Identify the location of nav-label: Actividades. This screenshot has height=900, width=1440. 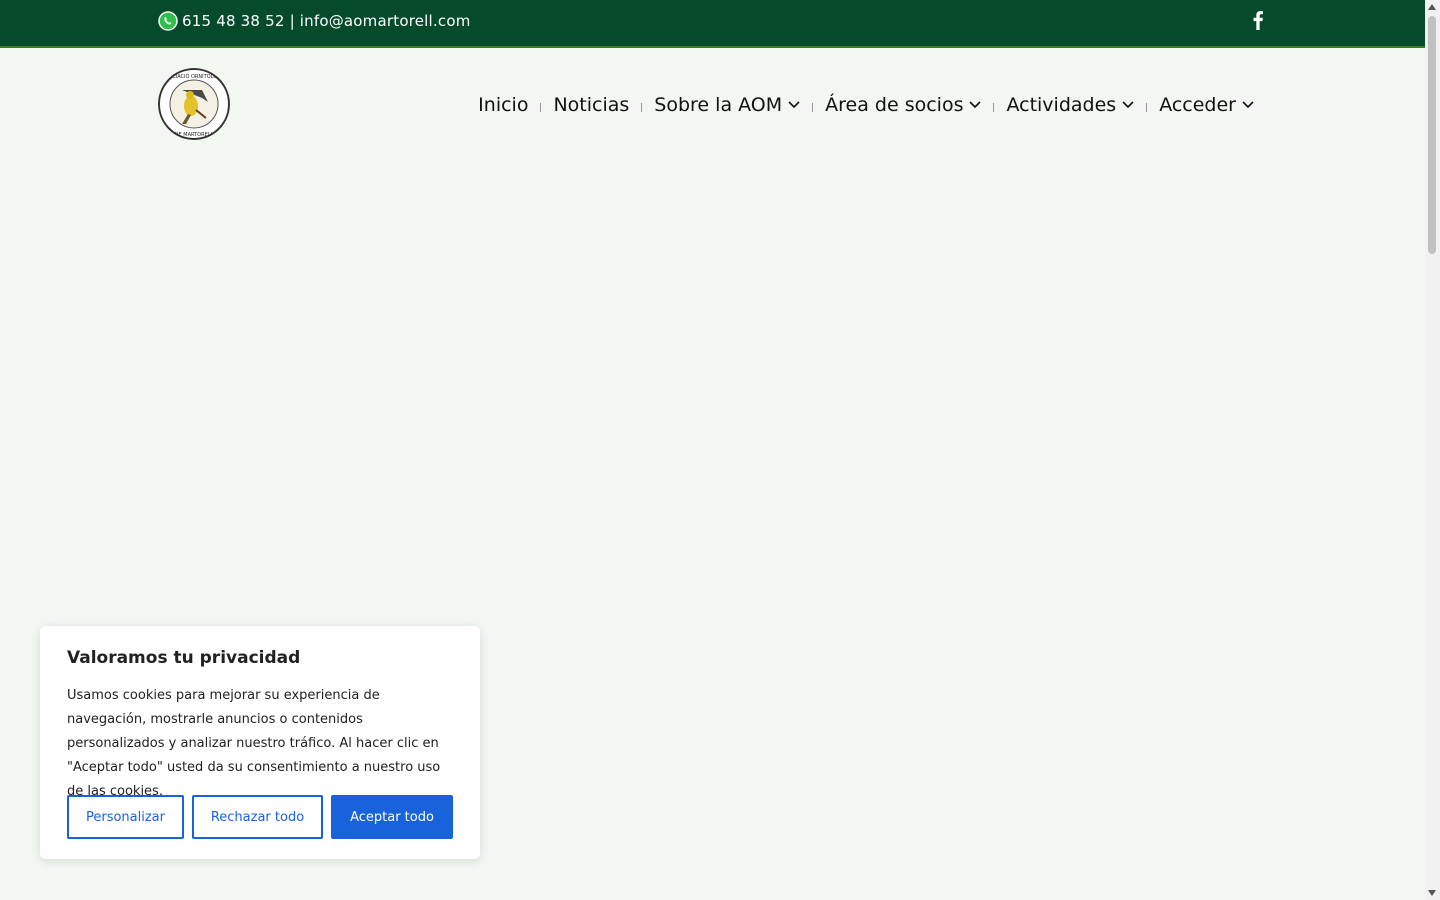
(1061, 105).